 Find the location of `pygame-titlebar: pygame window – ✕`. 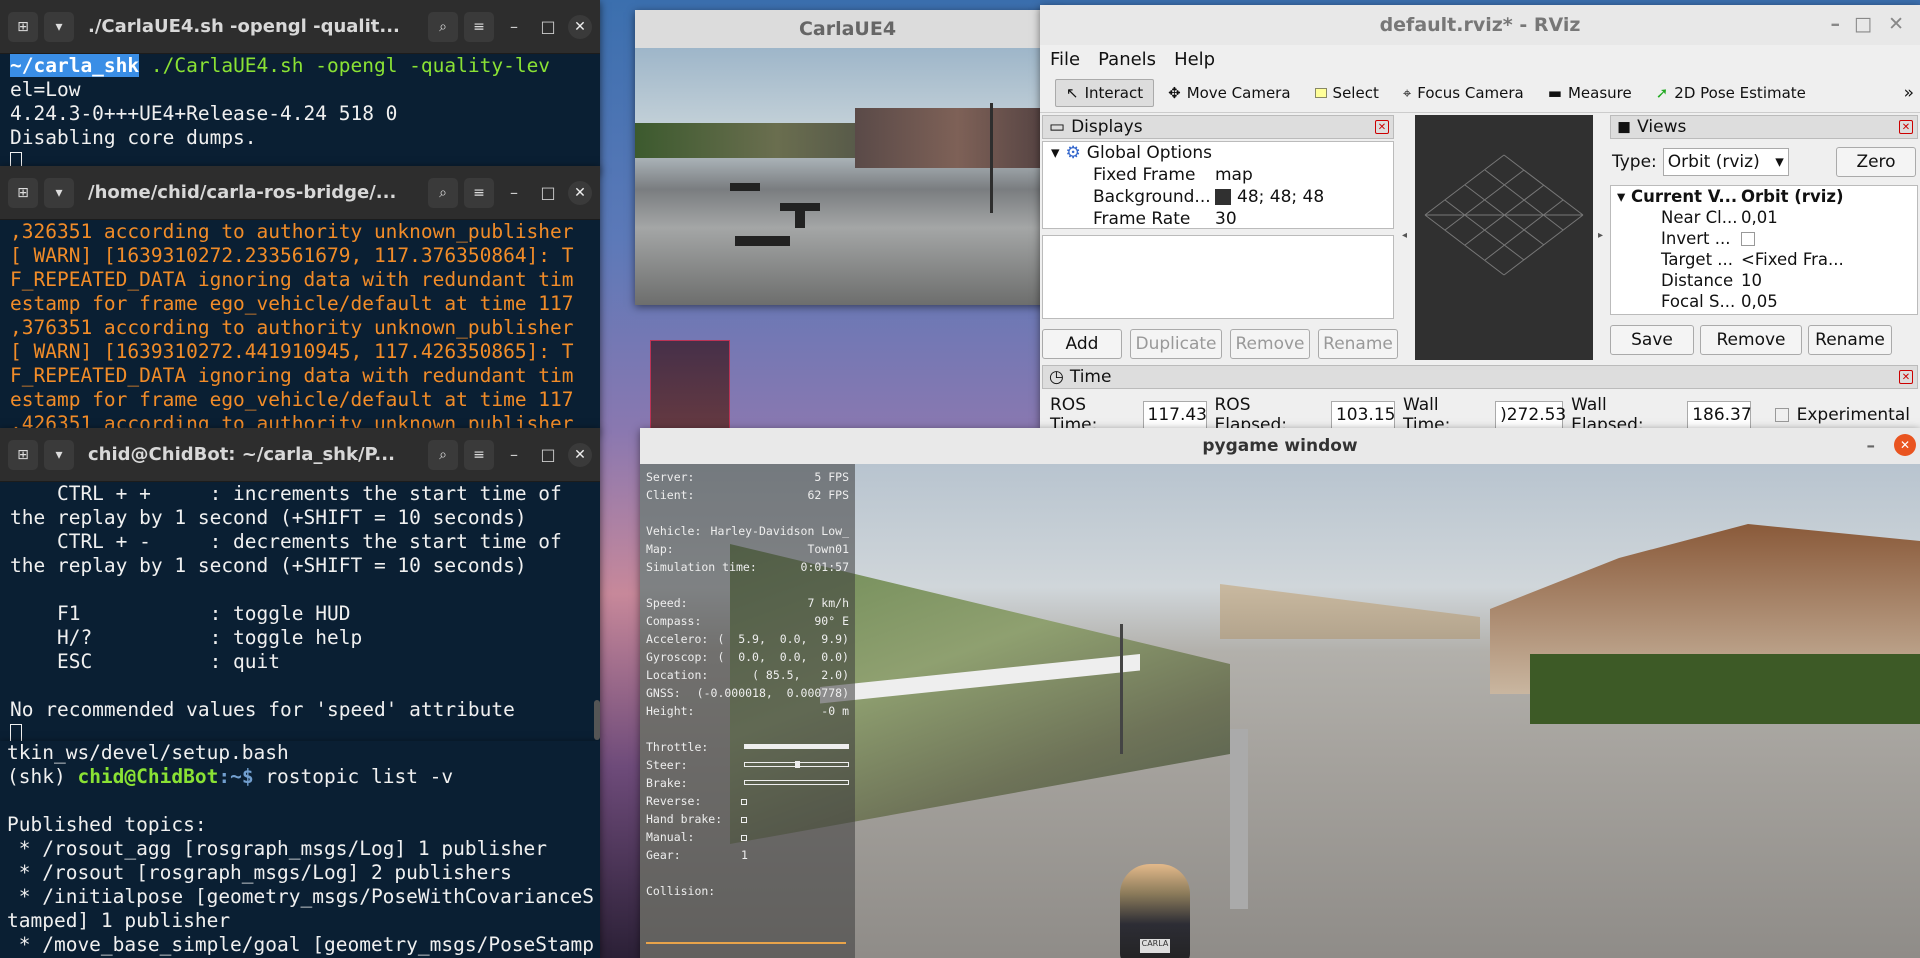

pygame-titlebar: pygame window – ✕ is located at coordinates (1280, 446).